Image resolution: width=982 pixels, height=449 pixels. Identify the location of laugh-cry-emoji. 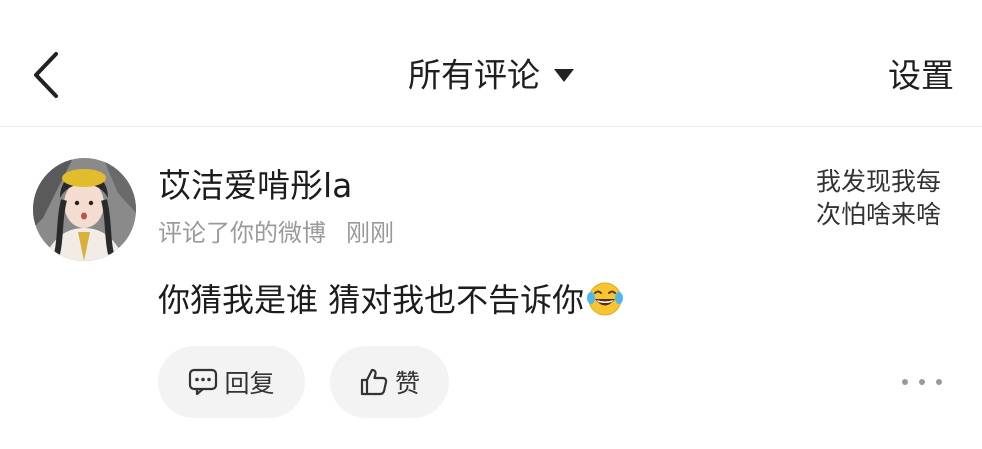
(605, 298).